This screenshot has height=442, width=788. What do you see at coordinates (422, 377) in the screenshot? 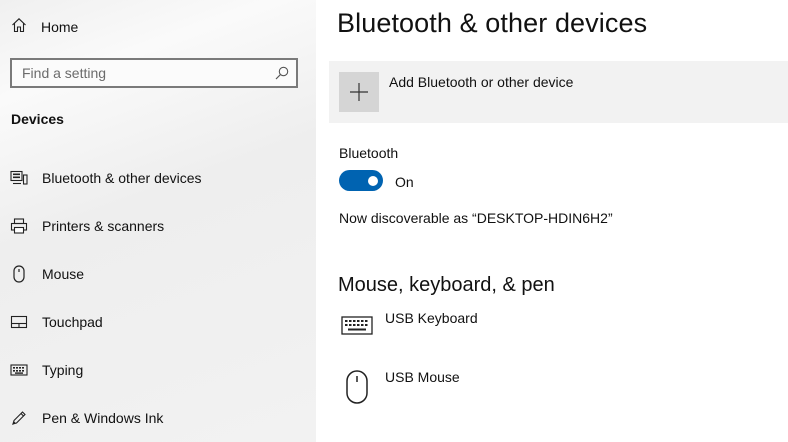
I see `device-label: USB Mouse` at bounding box center [422, 377].